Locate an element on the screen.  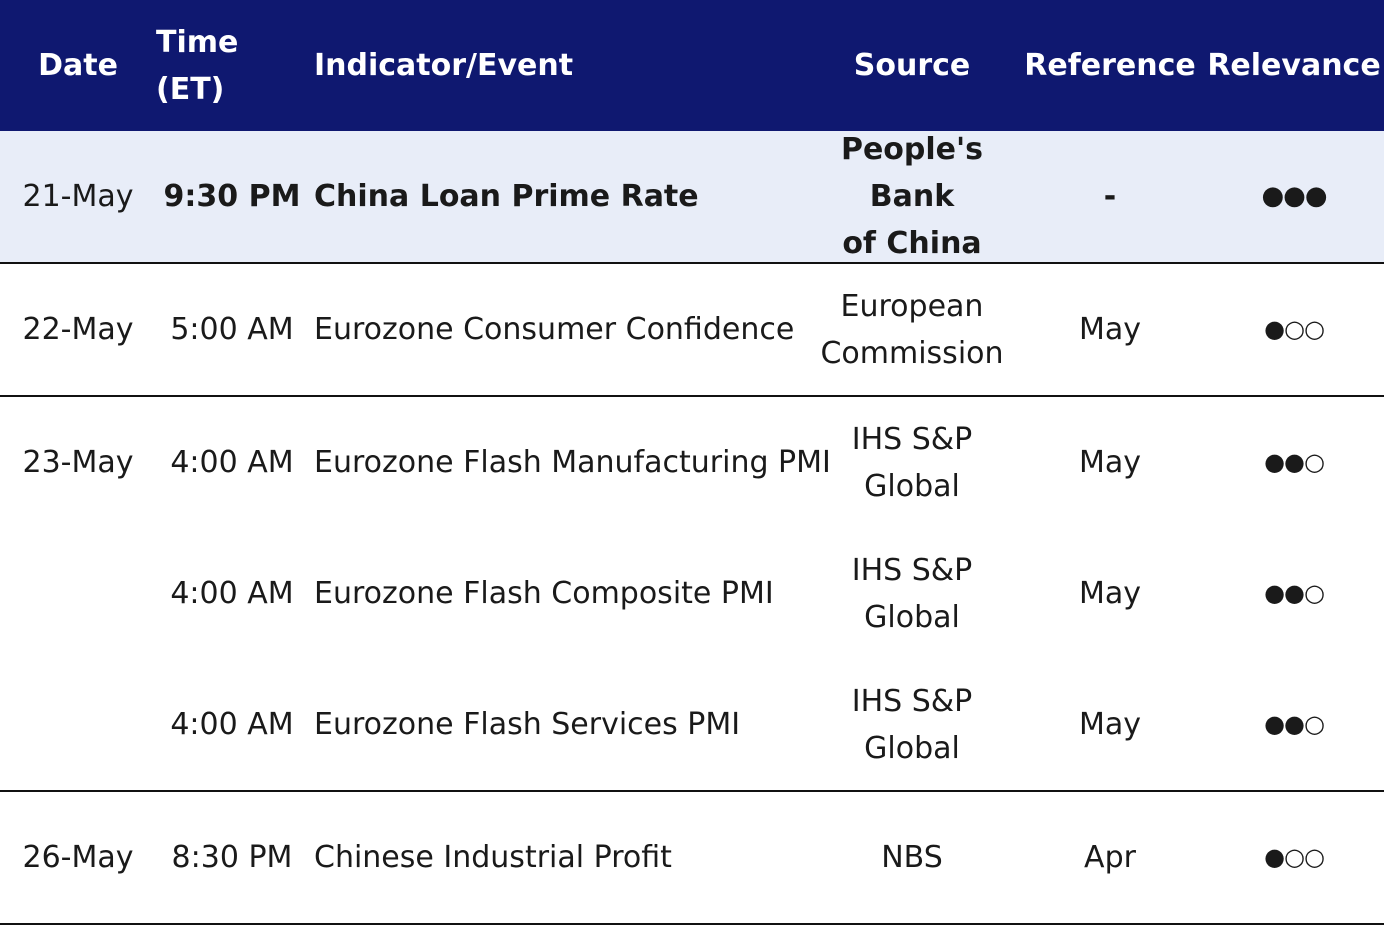
row-date: 21-May is located at coordinates (78, 196).